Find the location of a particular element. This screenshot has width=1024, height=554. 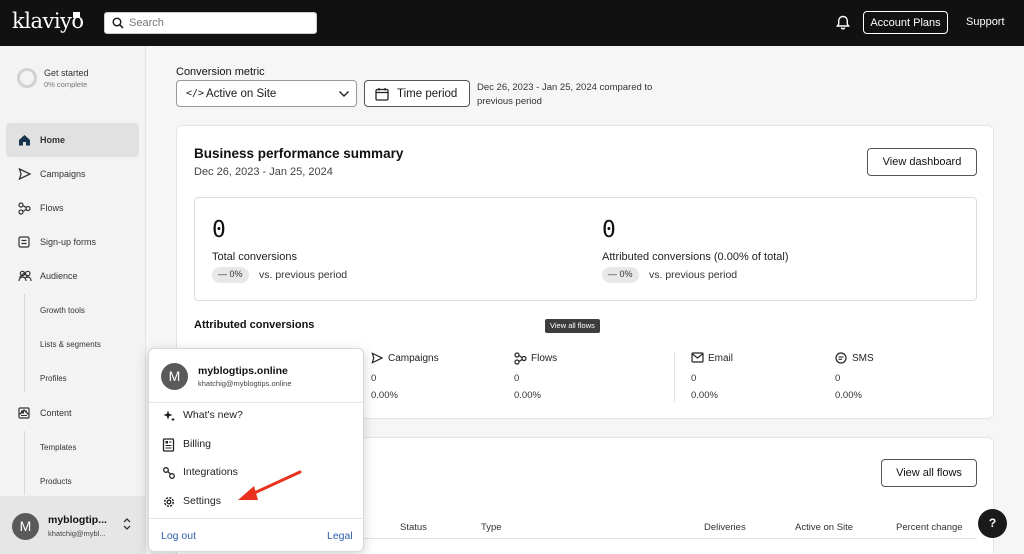

menu-item-label: What's new? is located at coordinates (213, 415).